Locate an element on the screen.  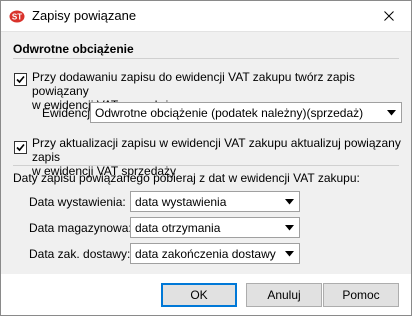
date-warehouse-label: Data magazynowa: is located at coordinates (80, 228).